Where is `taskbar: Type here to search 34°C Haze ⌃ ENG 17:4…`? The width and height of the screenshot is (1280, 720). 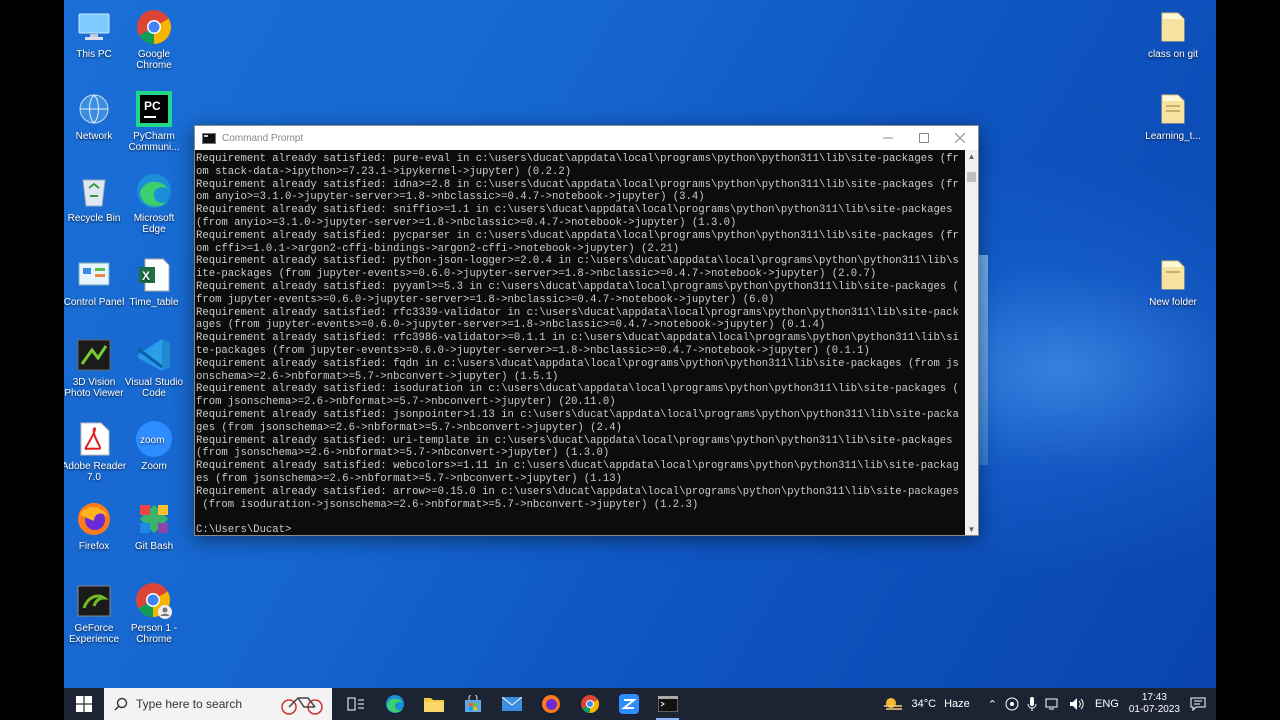
taskbar: Type here to search 34°C Haze ⌃ ENG 17:4… is located at coordinates (640, 704).